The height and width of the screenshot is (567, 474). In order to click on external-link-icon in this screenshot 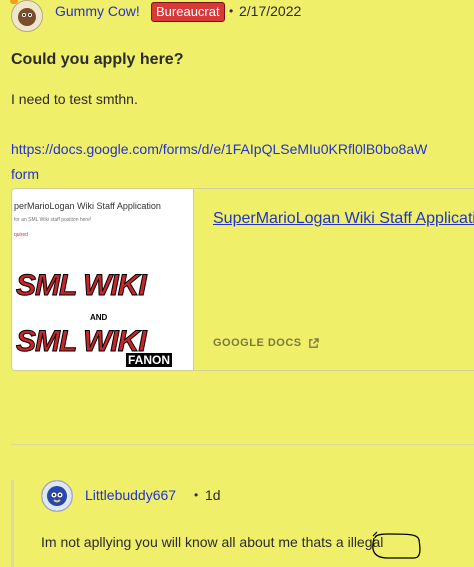, I will do `click(313, 342)`.